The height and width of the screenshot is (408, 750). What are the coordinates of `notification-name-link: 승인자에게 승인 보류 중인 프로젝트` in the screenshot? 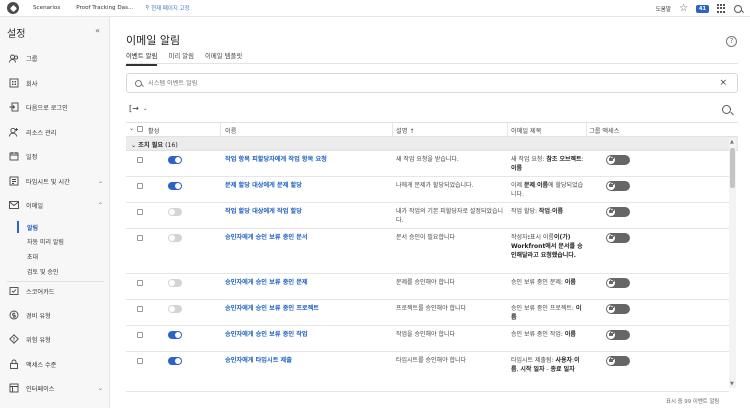 It's located at (307, 308).